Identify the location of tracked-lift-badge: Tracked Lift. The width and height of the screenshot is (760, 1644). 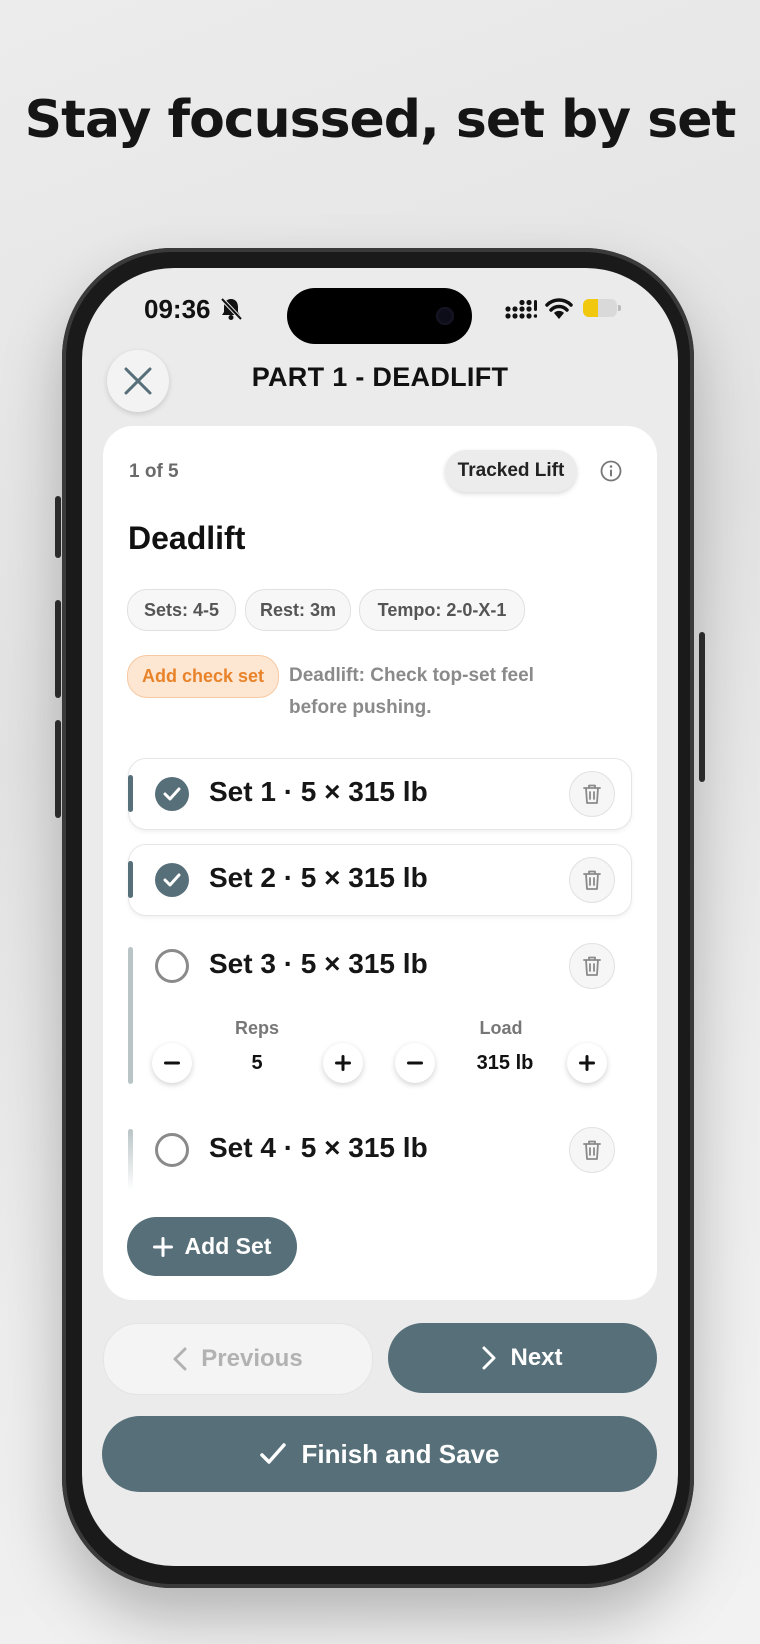
(511, 471).